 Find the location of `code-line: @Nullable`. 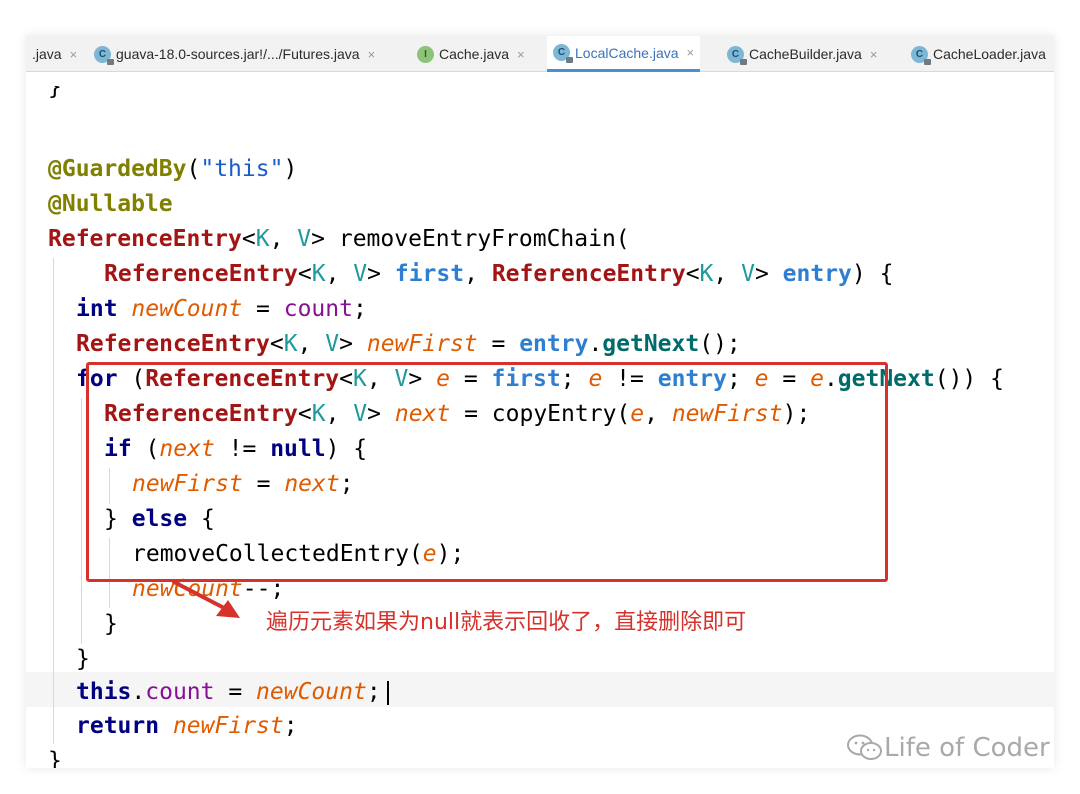

code-line: @Nullable is located at coordinates (110, 204).